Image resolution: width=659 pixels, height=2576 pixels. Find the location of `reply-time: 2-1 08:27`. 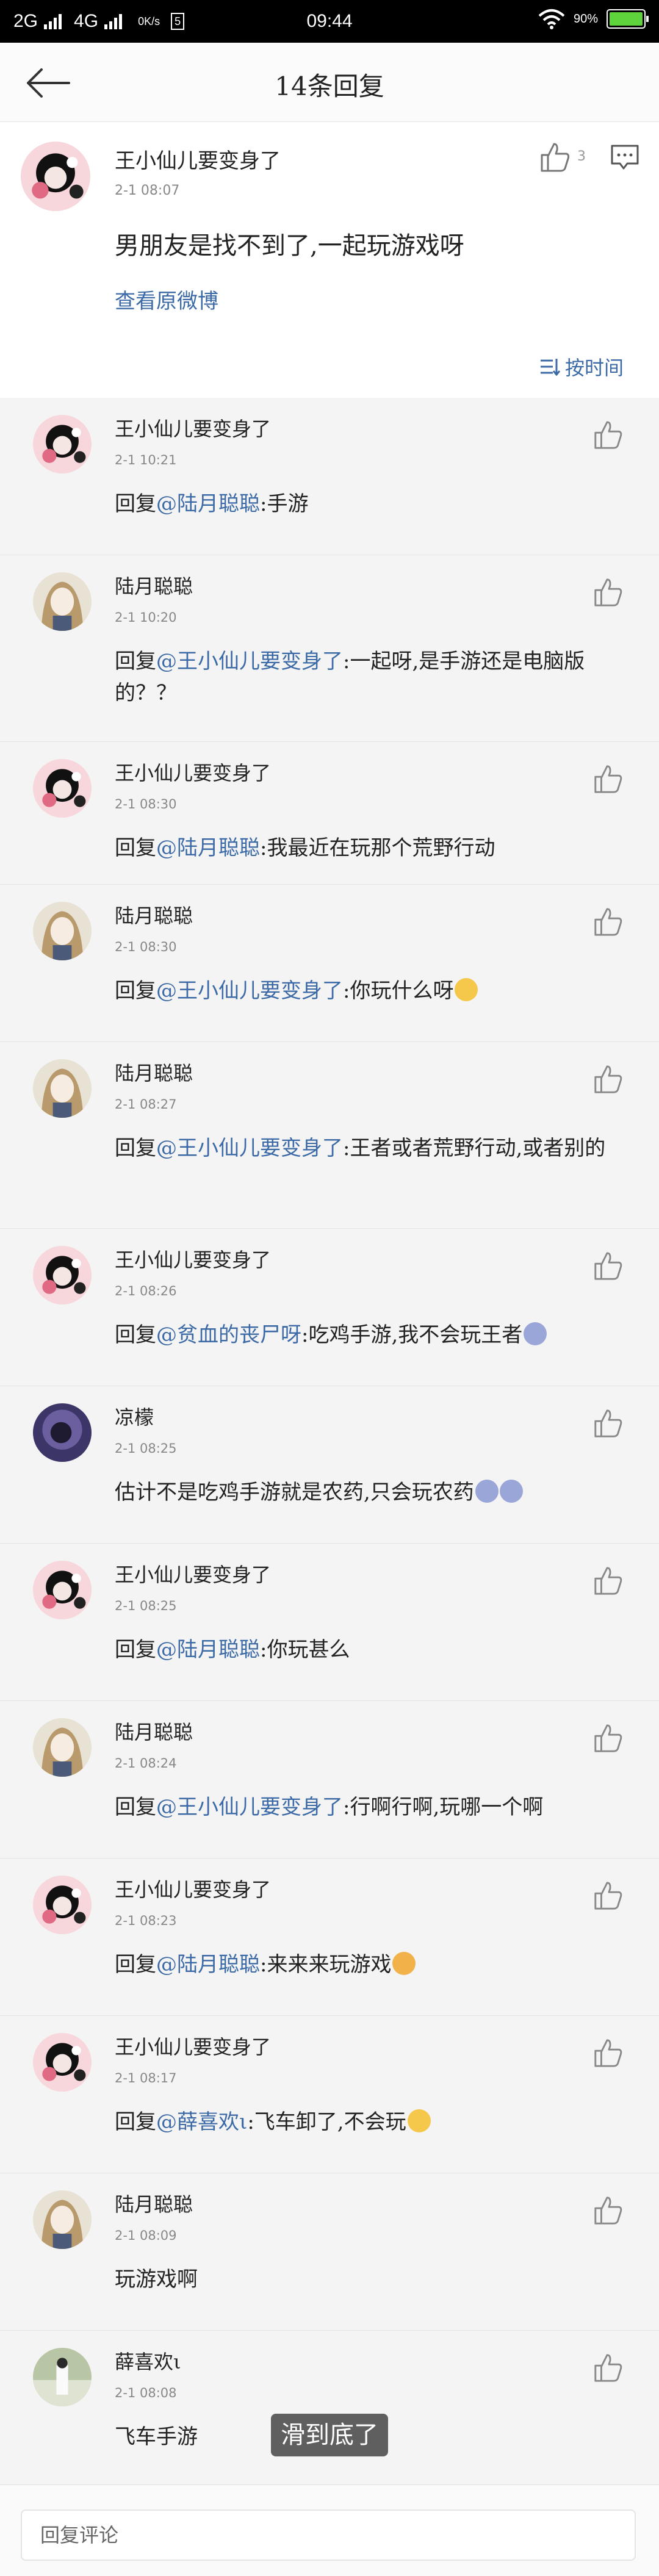

reply-time: 2-1 08:27 is located at coordinates (146, 1104).